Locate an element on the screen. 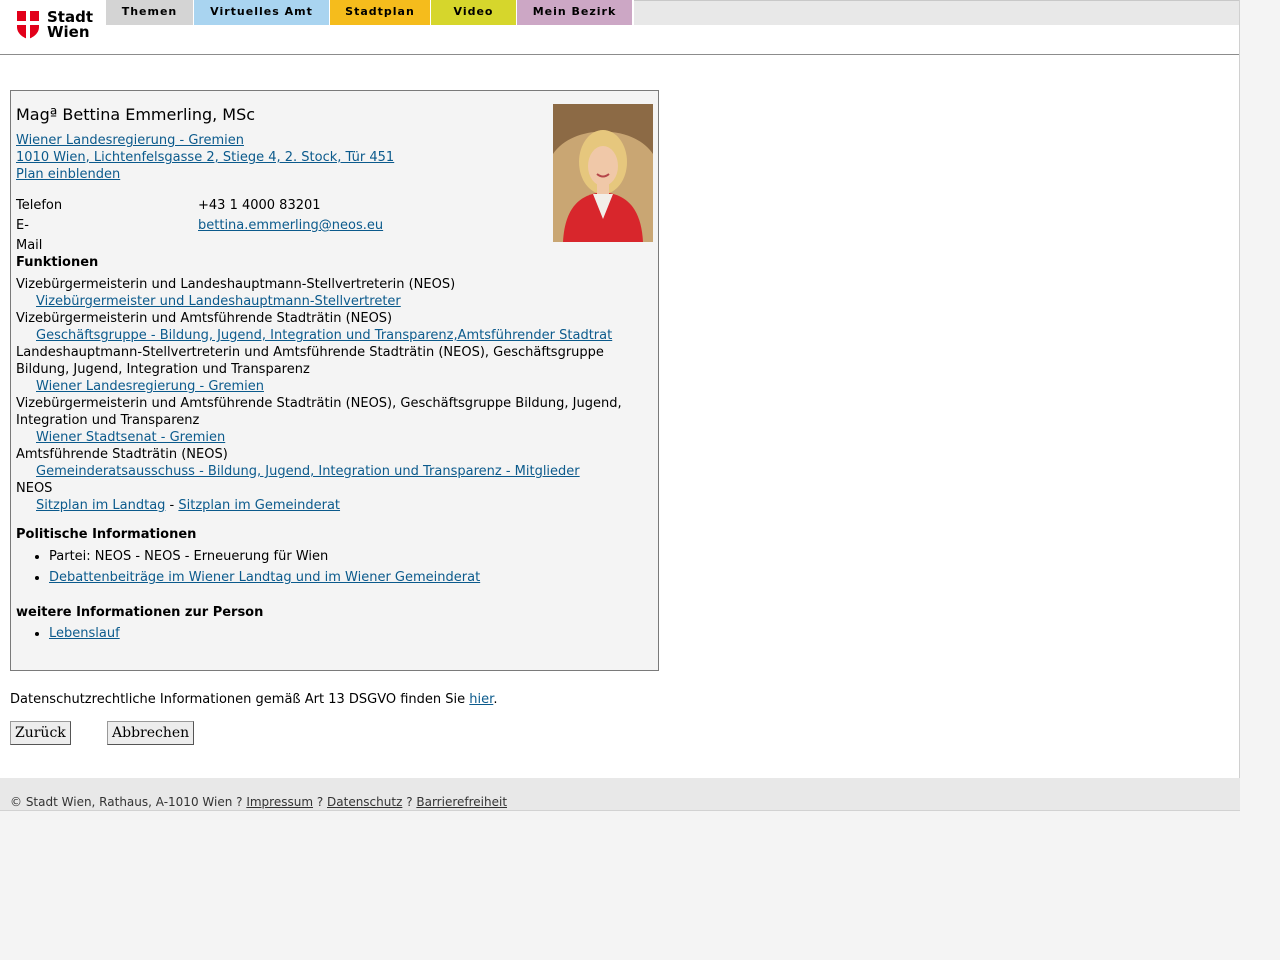 This screenshot has height=960, width=1280. back-button: Zurück is located at coordinates (40, 733).